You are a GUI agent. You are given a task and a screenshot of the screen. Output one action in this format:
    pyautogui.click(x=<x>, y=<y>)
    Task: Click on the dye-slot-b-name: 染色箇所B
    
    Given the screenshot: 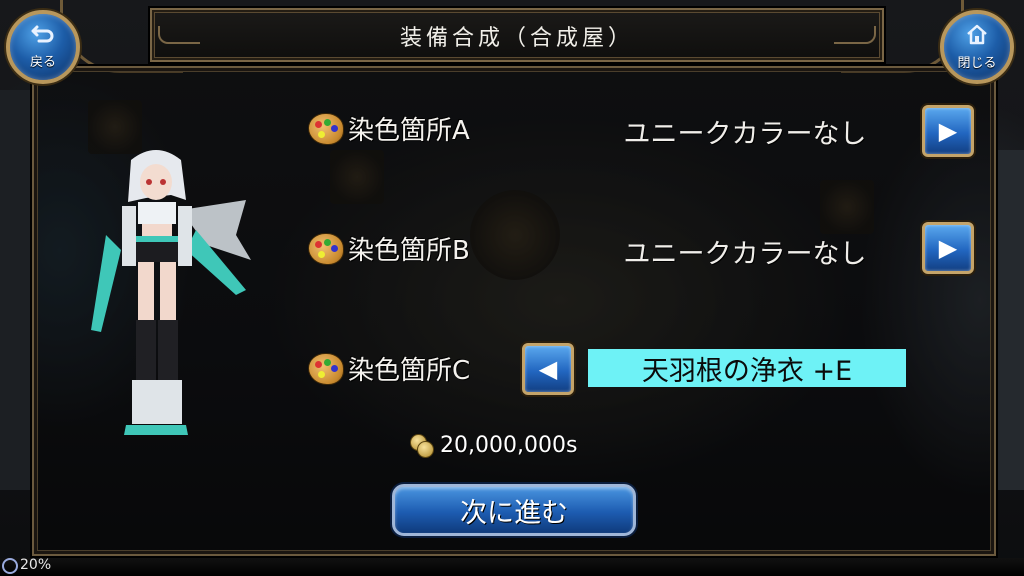 What is the action you would take?
    pyautogui.click(x=409, y=251)
    